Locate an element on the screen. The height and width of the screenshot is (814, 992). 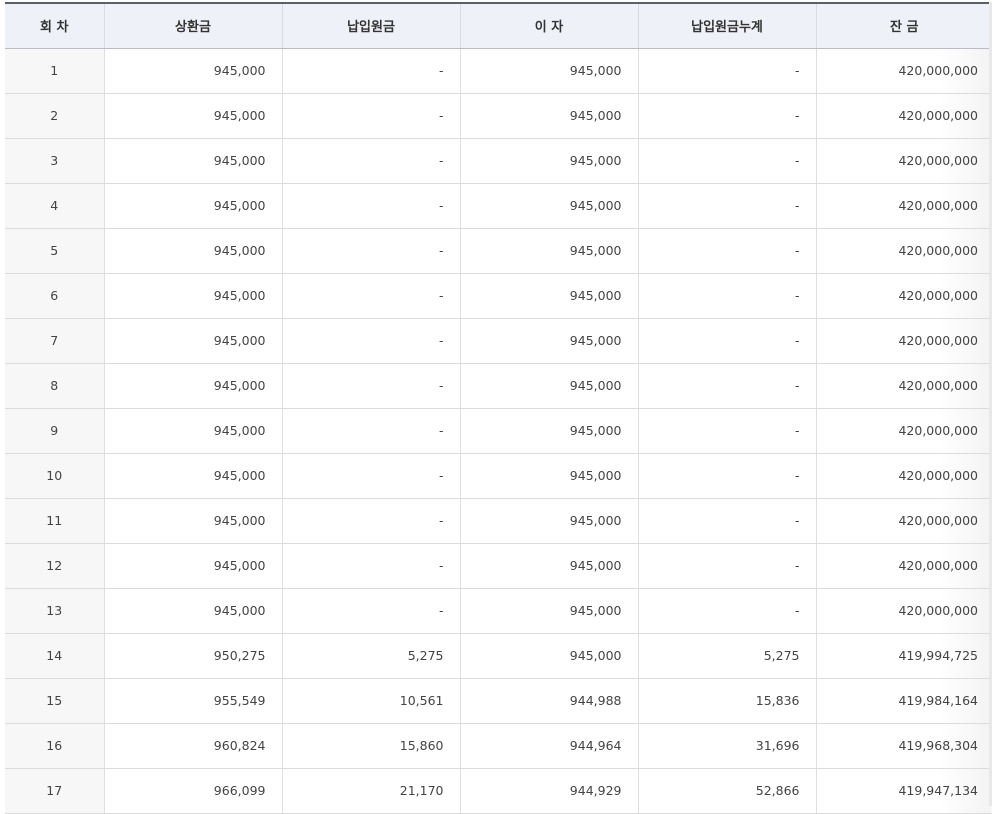
header-row: 회 차 상환금 납입원금 이 자 납입원금누계 잔 금 is located at coordinates (498, 25).